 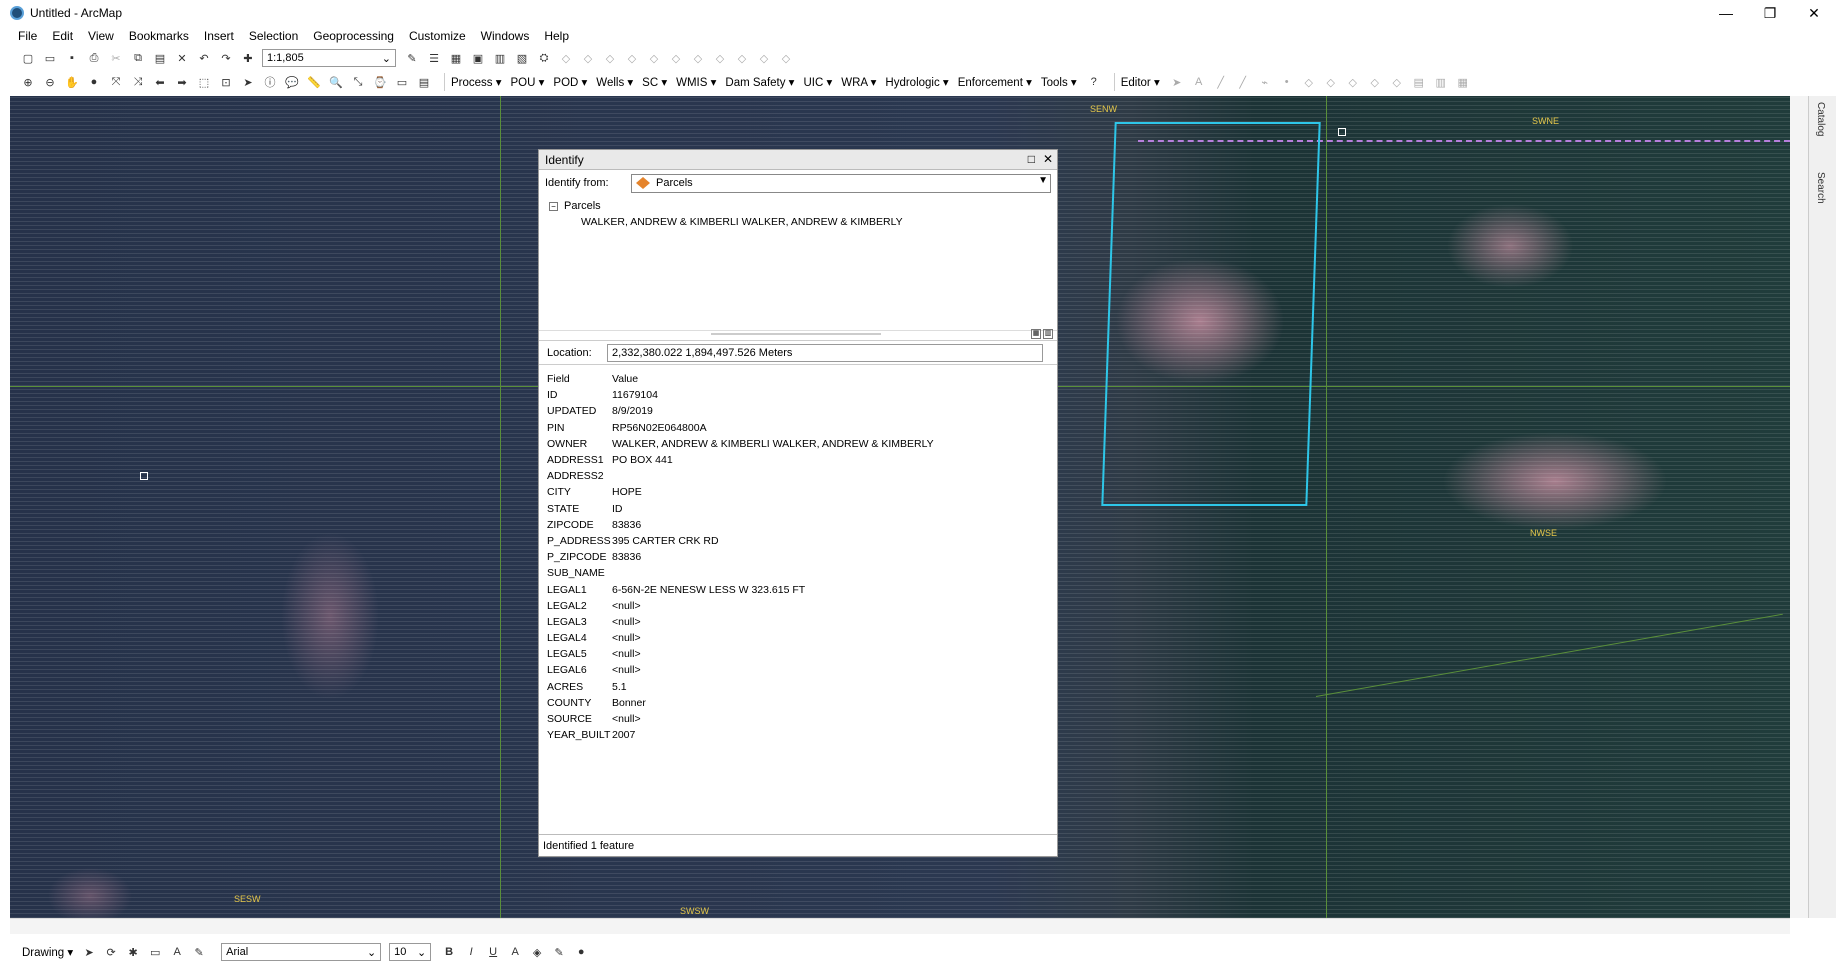 What do you see at coordinates (798, 411) in the screenshot?
I see `attribute-row: UPDATED 8/9/2019` at bounding box center [798, 411].